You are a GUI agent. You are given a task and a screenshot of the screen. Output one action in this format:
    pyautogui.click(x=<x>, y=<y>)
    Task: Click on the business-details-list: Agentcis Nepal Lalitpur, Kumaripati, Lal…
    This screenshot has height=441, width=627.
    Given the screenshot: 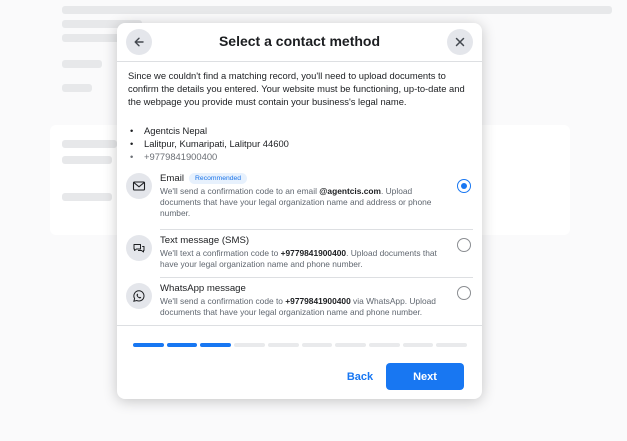 What is the action you would take?
    pyautogui.click(x=209, y=143)
    